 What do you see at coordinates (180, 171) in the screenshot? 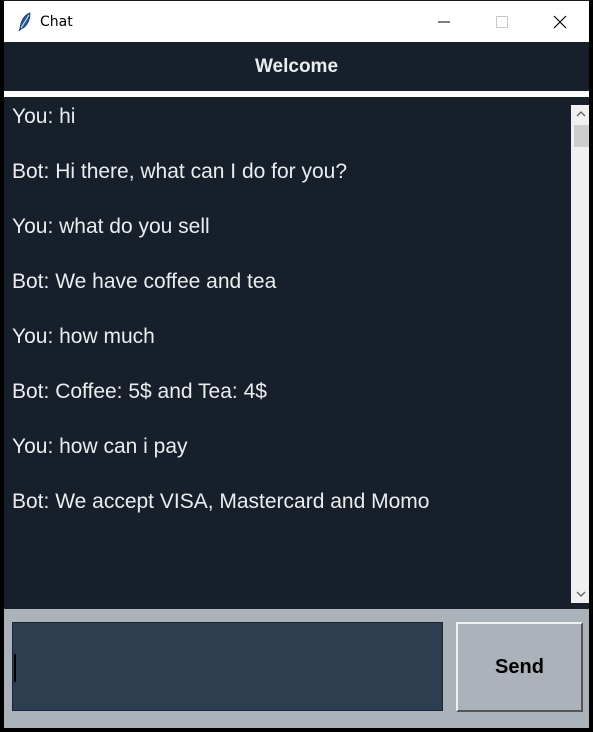
I see `chat-message: Bot: Hi there, what can I do for you?` at bounding box center [180, 171].